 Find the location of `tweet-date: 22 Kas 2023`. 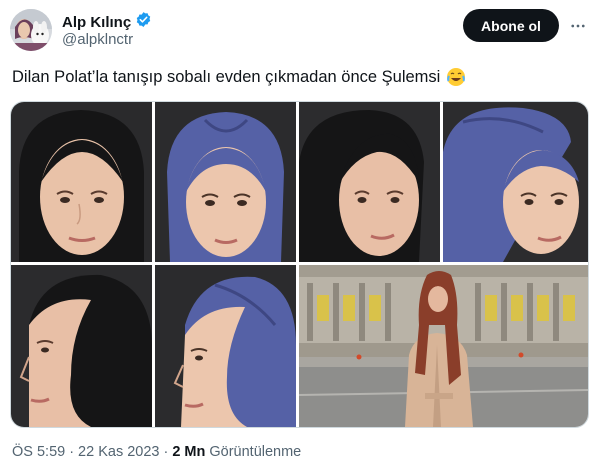

tweet-date: 22 Kas 2023 is located at coordinates (118, 452).